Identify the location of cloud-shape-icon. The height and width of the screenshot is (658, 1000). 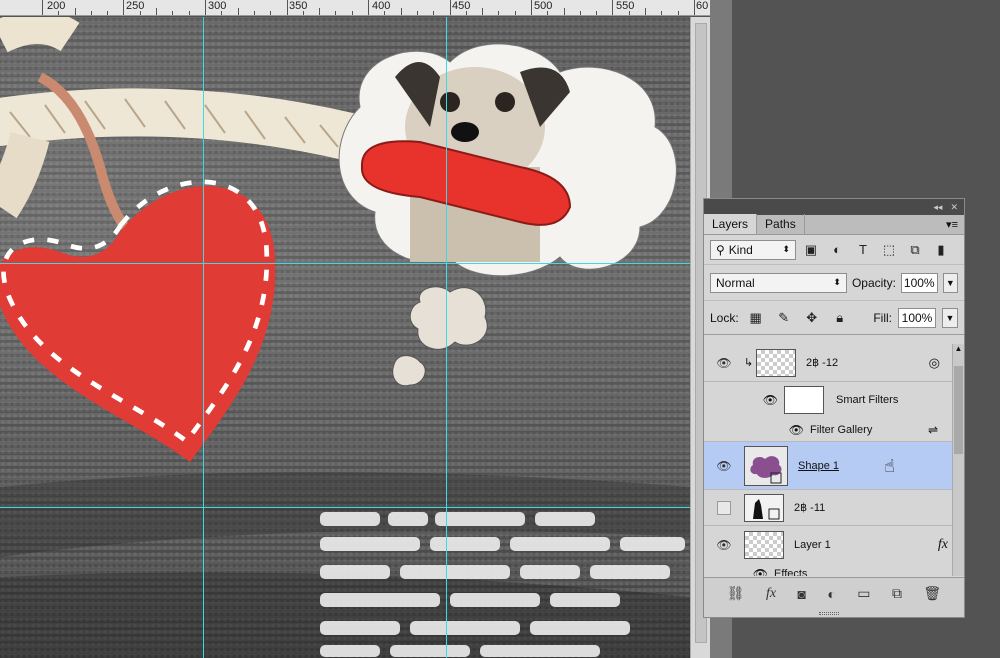
(766, 469).